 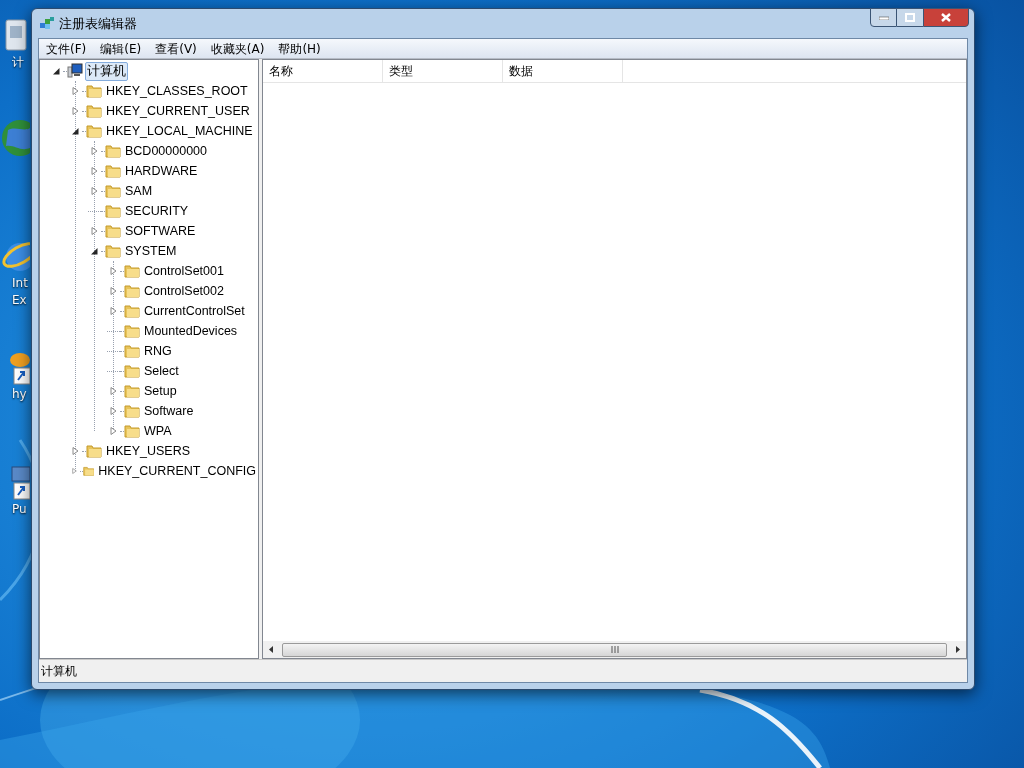 What do you see at coordinates (299, 48) in the screenshot?
I see `menu-item: 帮助(H)` at bounding box center [299, 48].